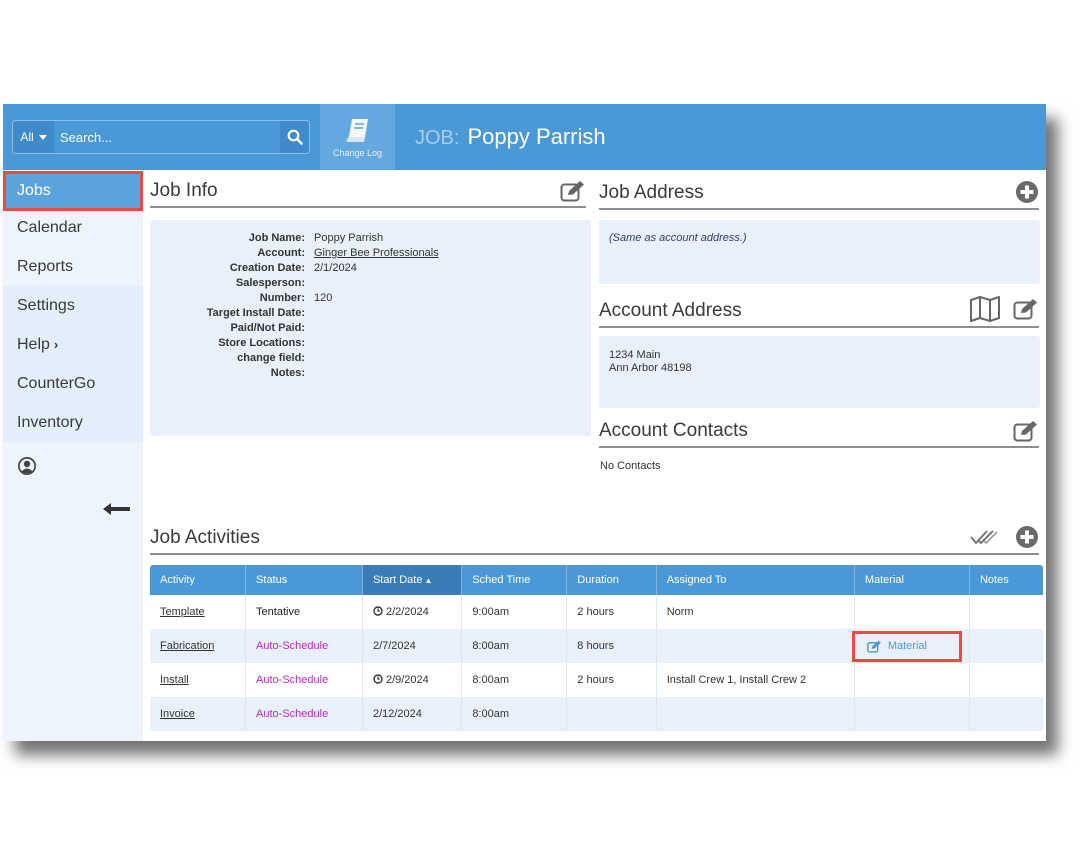 The width and height of the screenshot is (1080, 858). What do you see at coordinates (27, 137) in the screenshot?
I see `search-scope-label: All` at bounding box center [27, 137].